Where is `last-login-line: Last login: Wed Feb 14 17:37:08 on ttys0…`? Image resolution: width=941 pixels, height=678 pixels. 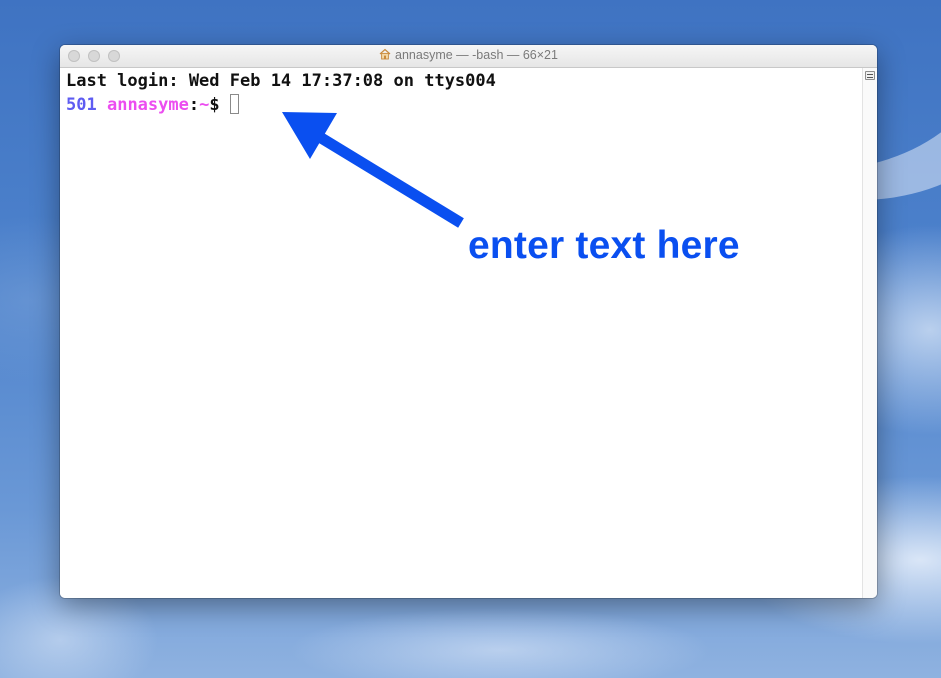 last-login-line: Last login: Wed Feb 14 17:37:08 on ttys0… is located at coordinates (281, 81).